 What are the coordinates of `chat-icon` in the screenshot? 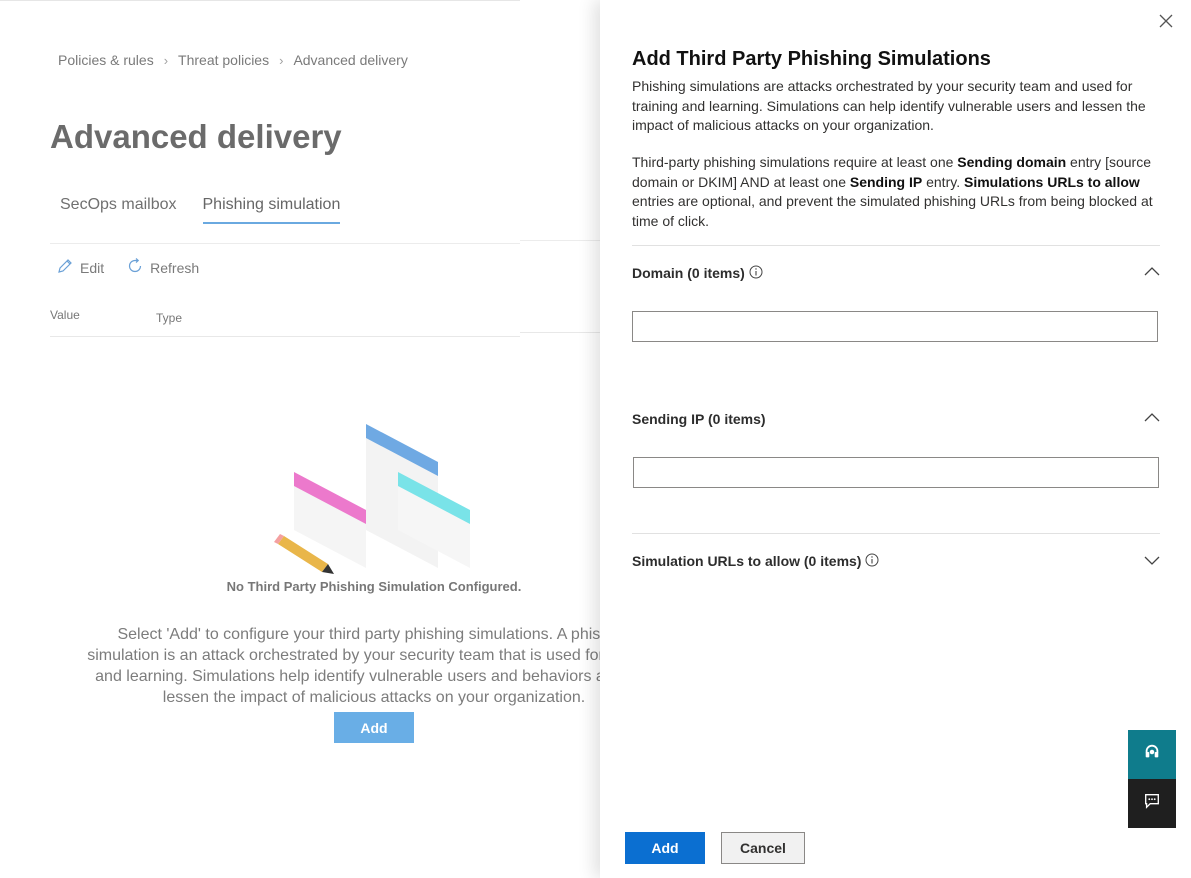 It's located at (1152, 803).